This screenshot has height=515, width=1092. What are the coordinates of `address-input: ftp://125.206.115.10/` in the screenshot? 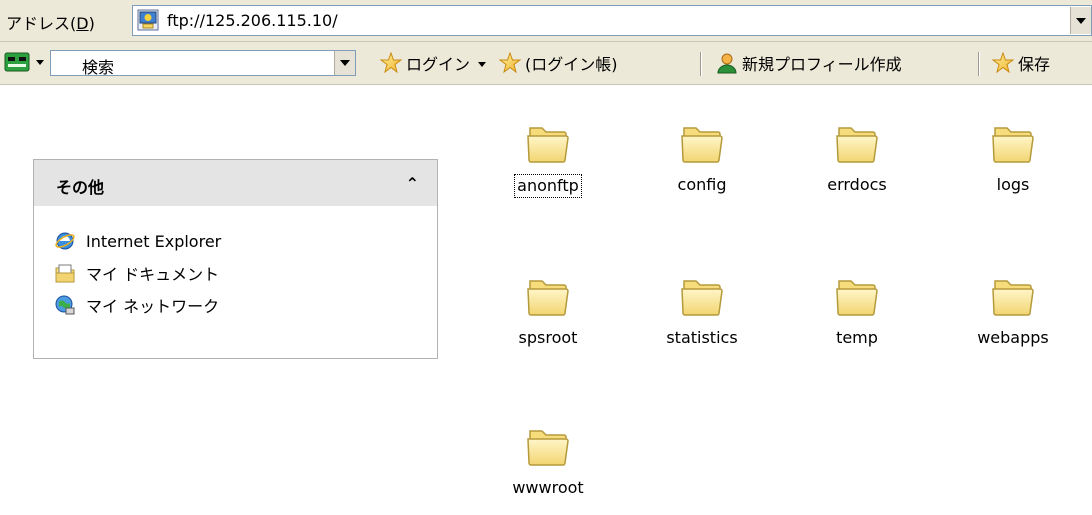 It's located at (612, 20).